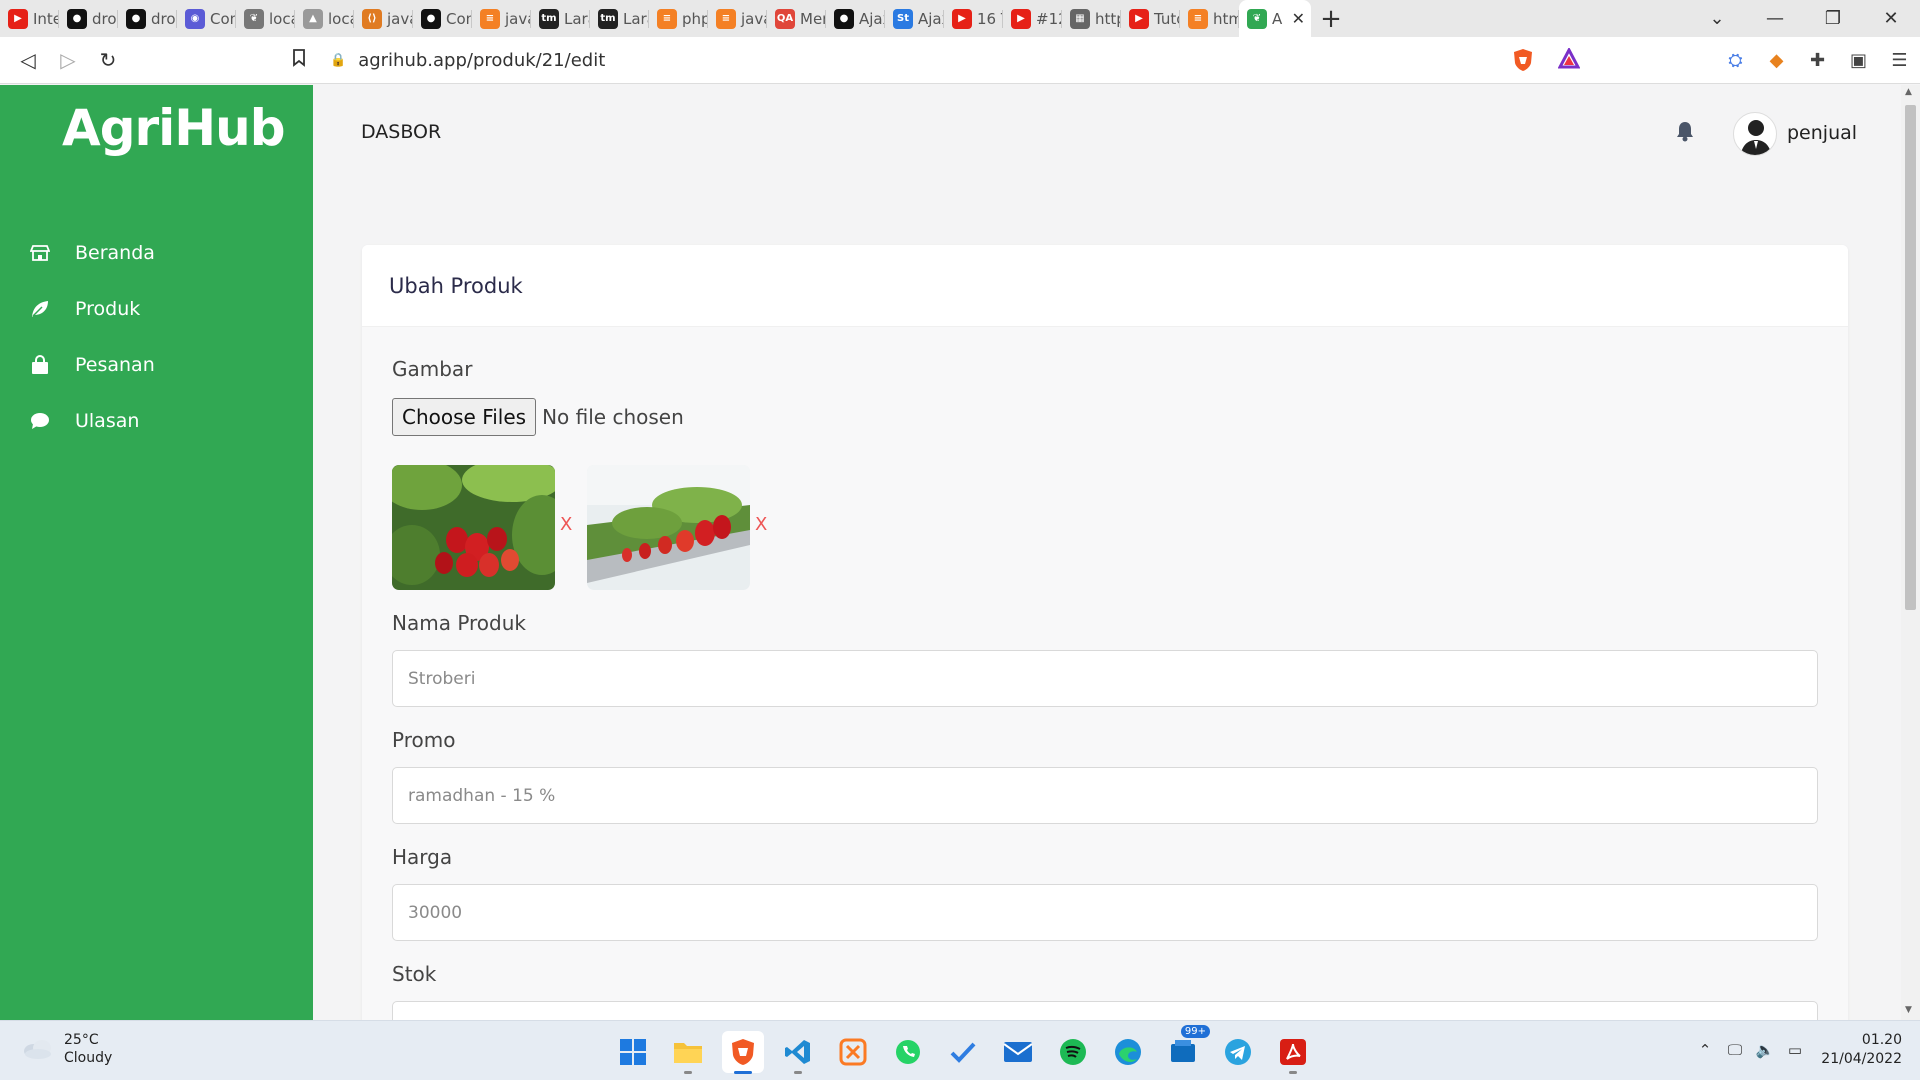 This screenshot has height=1080, width=1920. I want to click on tab-label: Integ, so click(46, 18).